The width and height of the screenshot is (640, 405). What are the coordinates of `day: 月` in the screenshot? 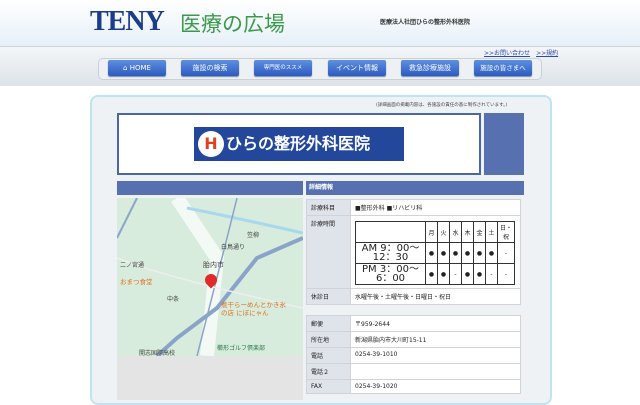 It's located at (431, 232).